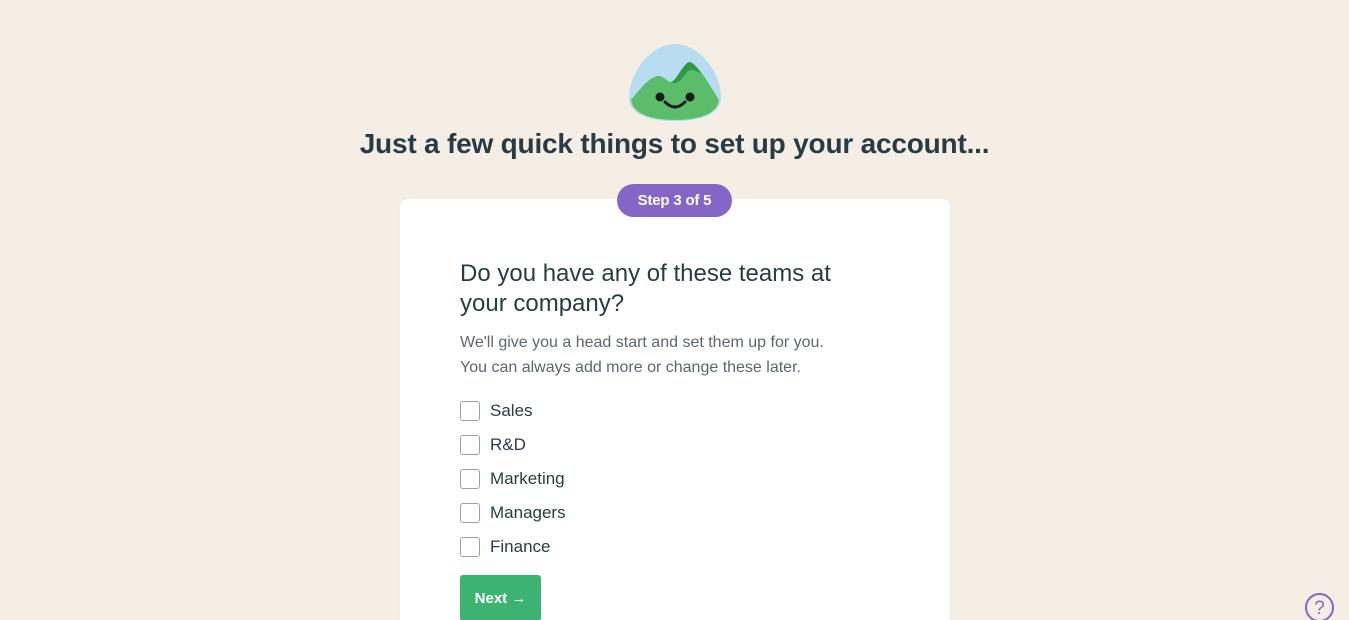 This screenshot has width=1349, height=620. What do you see at coordinates (528, 512) in the screenshot?
I see `option-label: Managers` at bounding box center [528, 512].